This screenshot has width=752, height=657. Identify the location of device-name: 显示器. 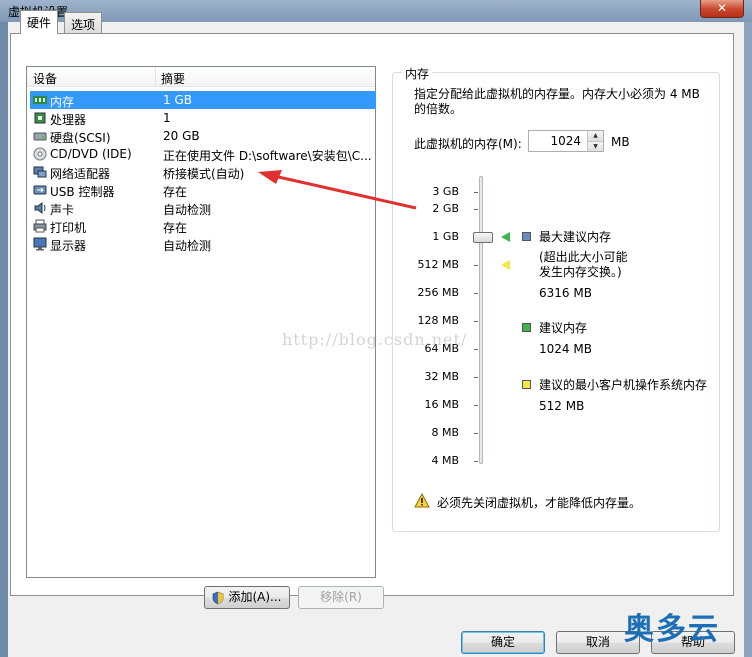
(68, 246).